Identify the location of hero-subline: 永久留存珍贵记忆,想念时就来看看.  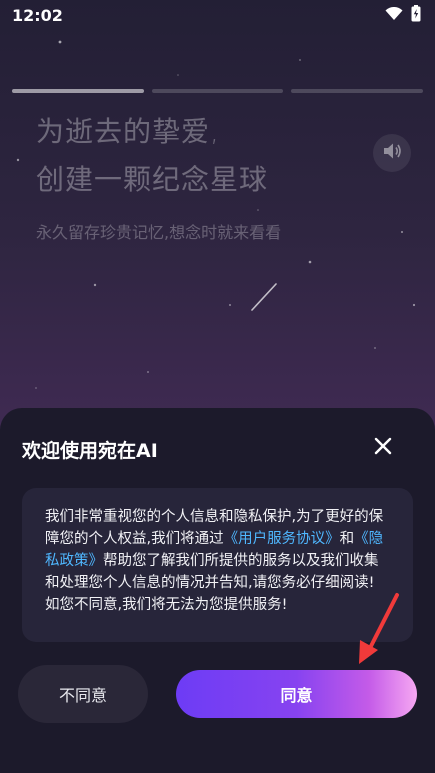
(159, 232).